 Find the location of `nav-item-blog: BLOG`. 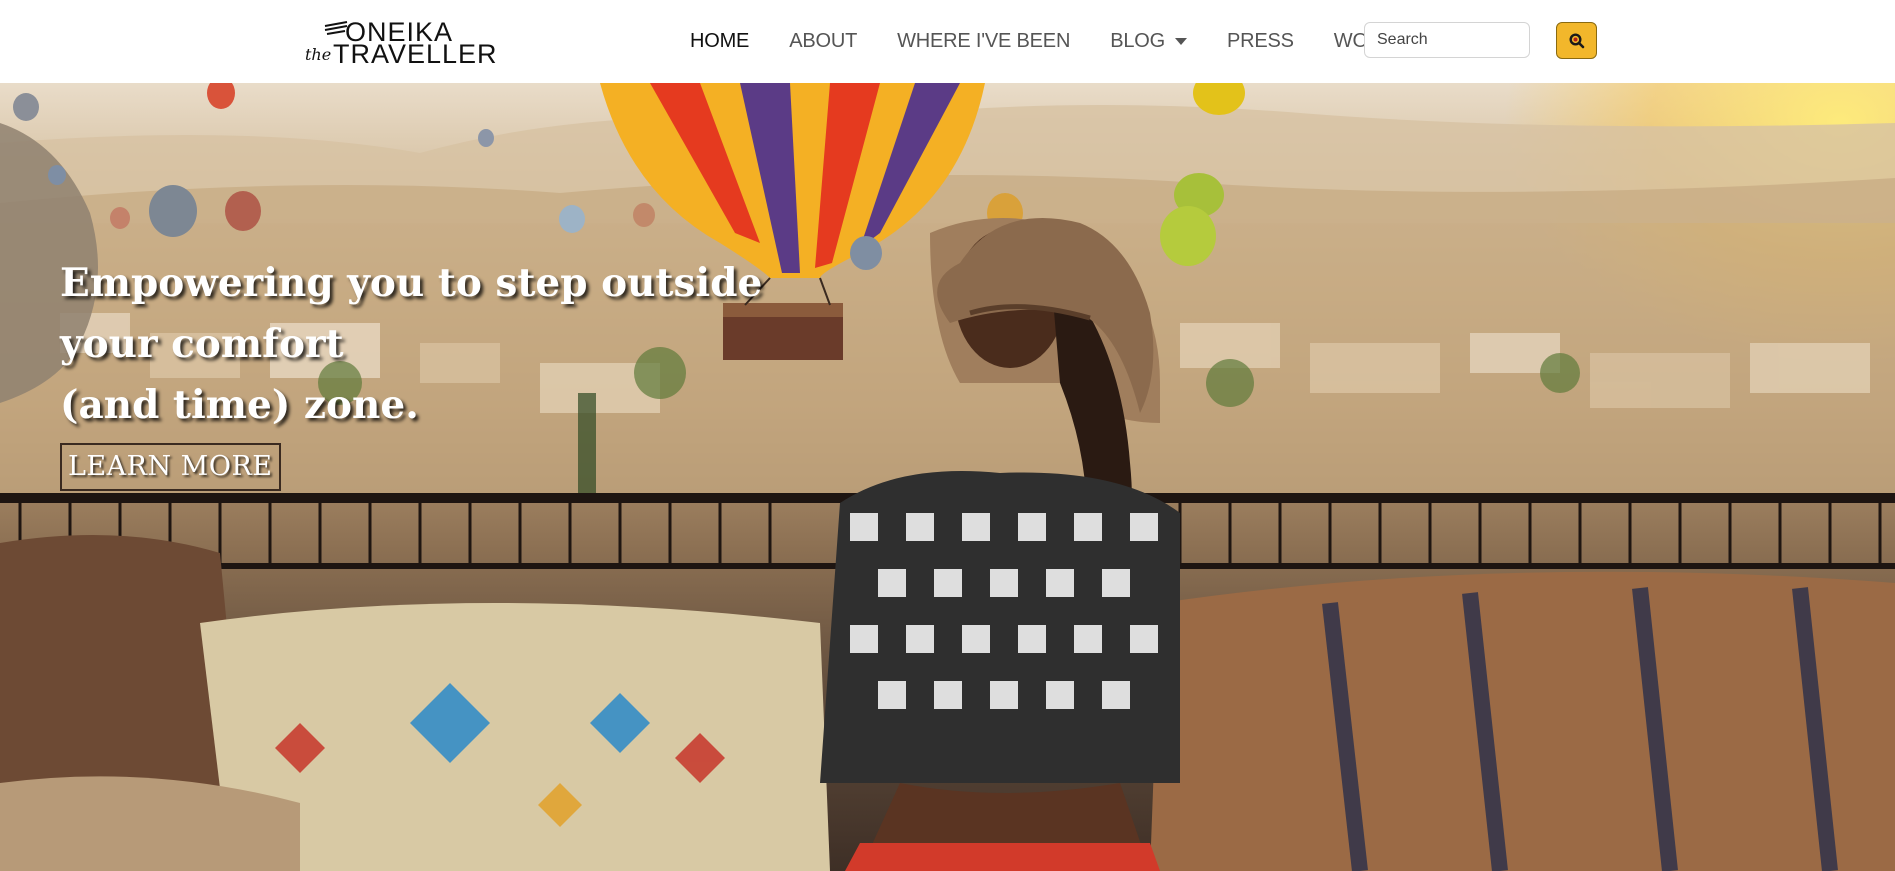

nav-item-blog: BLOG is located at coordinates (1148, 41).